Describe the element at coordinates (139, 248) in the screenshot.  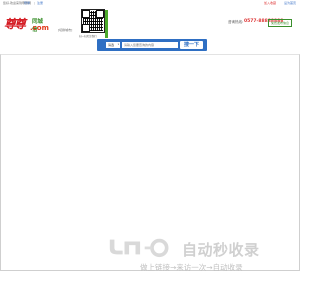
I see `watermark-logo-icon` at that location.